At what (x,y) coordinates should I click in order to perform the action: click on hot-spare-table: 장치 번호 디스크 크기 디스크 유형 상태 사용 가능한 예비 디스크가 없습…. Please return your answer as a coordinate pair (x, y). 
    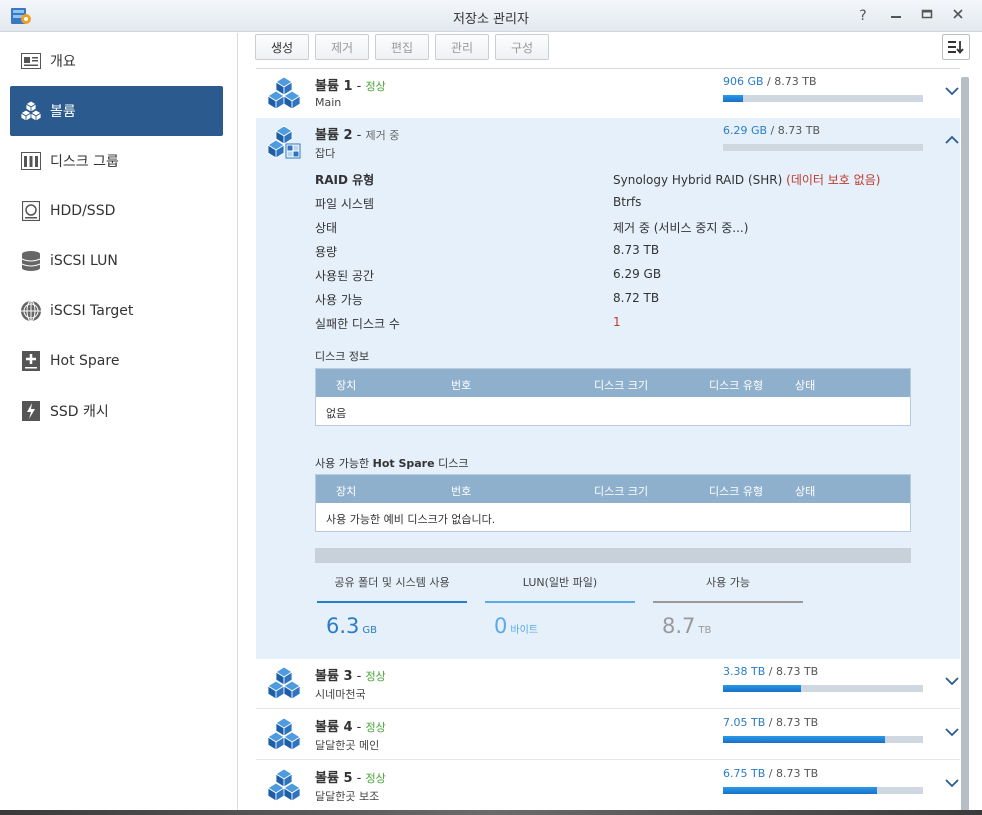
    Looking at the image, I should click on (613, 503).